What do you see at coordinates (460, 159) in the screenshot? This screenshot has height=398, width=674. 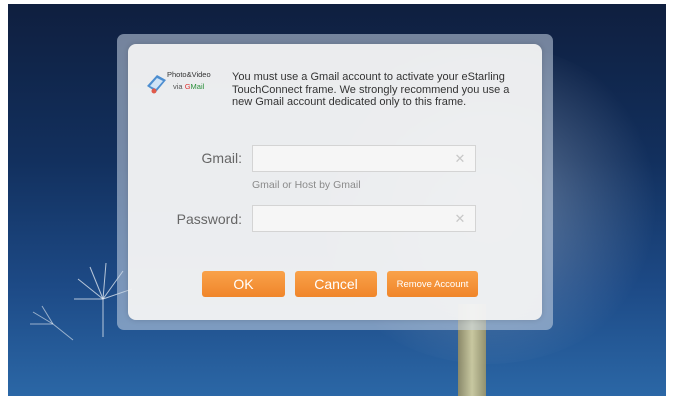 I see `gmail-clear-icon: ✕` at bounding box center [460, 159].